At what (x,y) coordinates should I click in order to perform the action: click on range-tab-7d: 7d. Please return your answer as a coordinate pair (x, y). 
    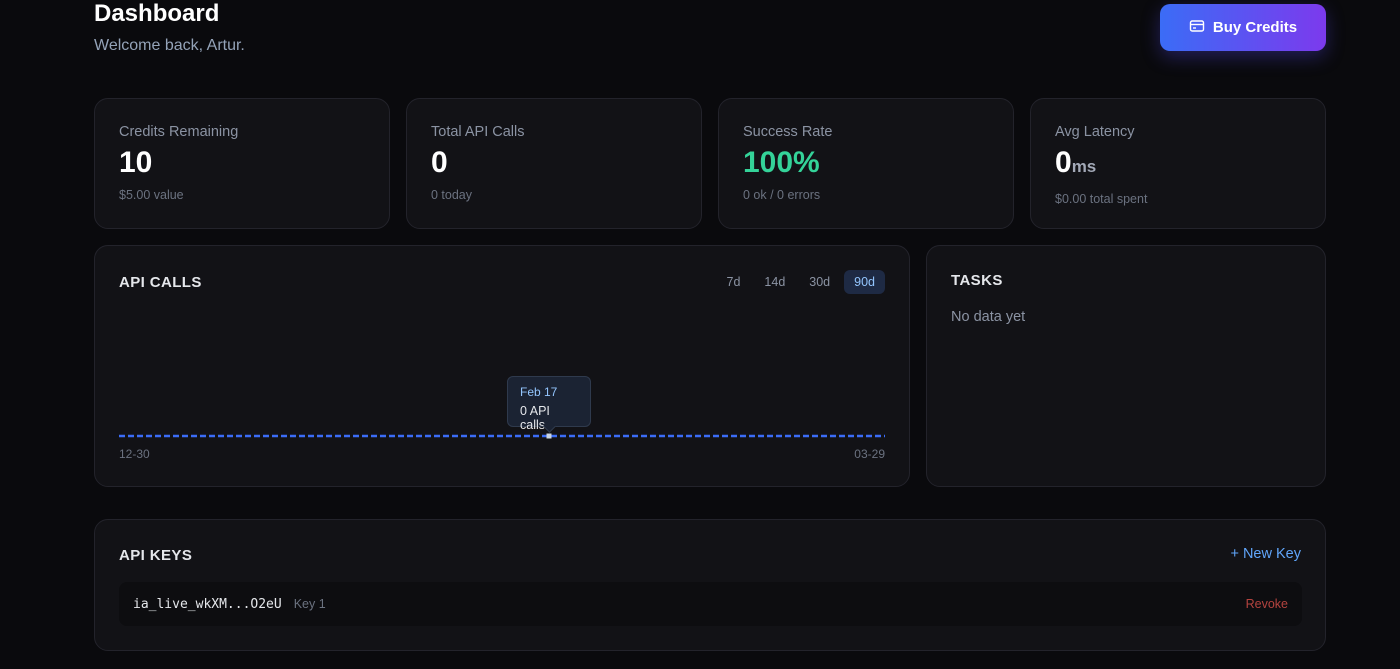
    Looking at the image, I should click on (734, 282).